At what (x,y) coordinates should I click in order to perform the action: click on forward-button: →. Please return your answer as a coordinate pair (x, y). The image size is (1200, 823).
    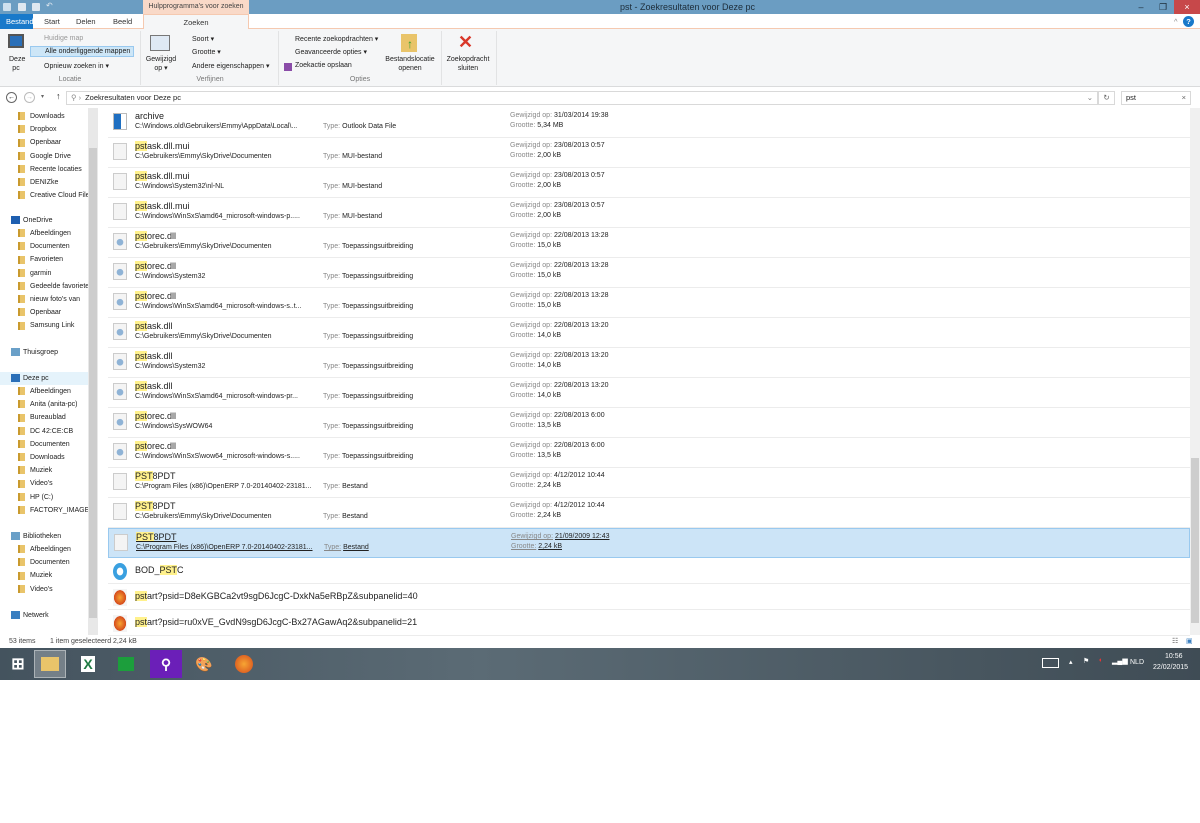
    Looking at the image, I should click on (29, 97).